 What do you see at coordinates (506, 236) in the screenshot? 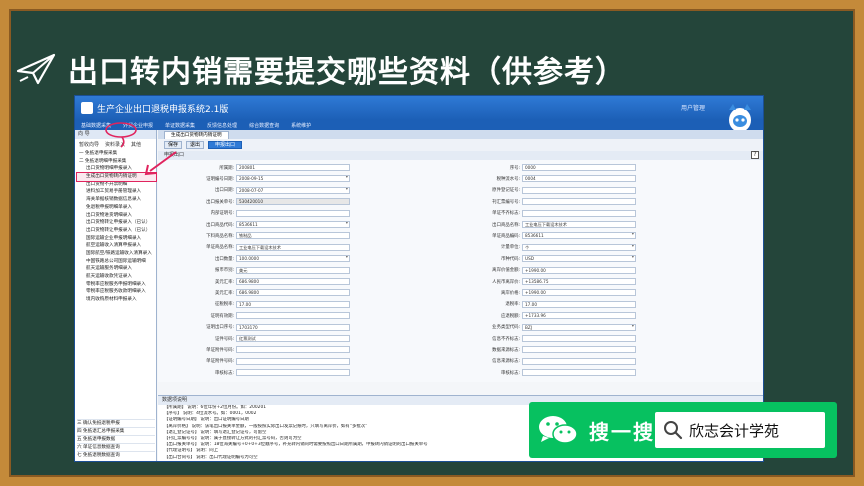
I see `field-label: 单证商品编码:` at bounding box center [506, 236].